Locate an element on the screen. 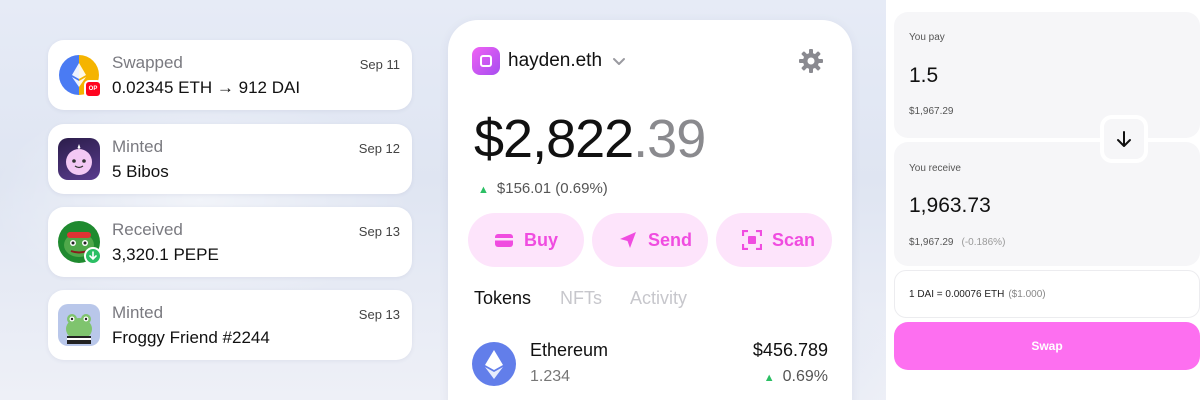 The height and width of the screenshot is (400, 1200). arrow-down-icon is located at coordinates (1124, 139).